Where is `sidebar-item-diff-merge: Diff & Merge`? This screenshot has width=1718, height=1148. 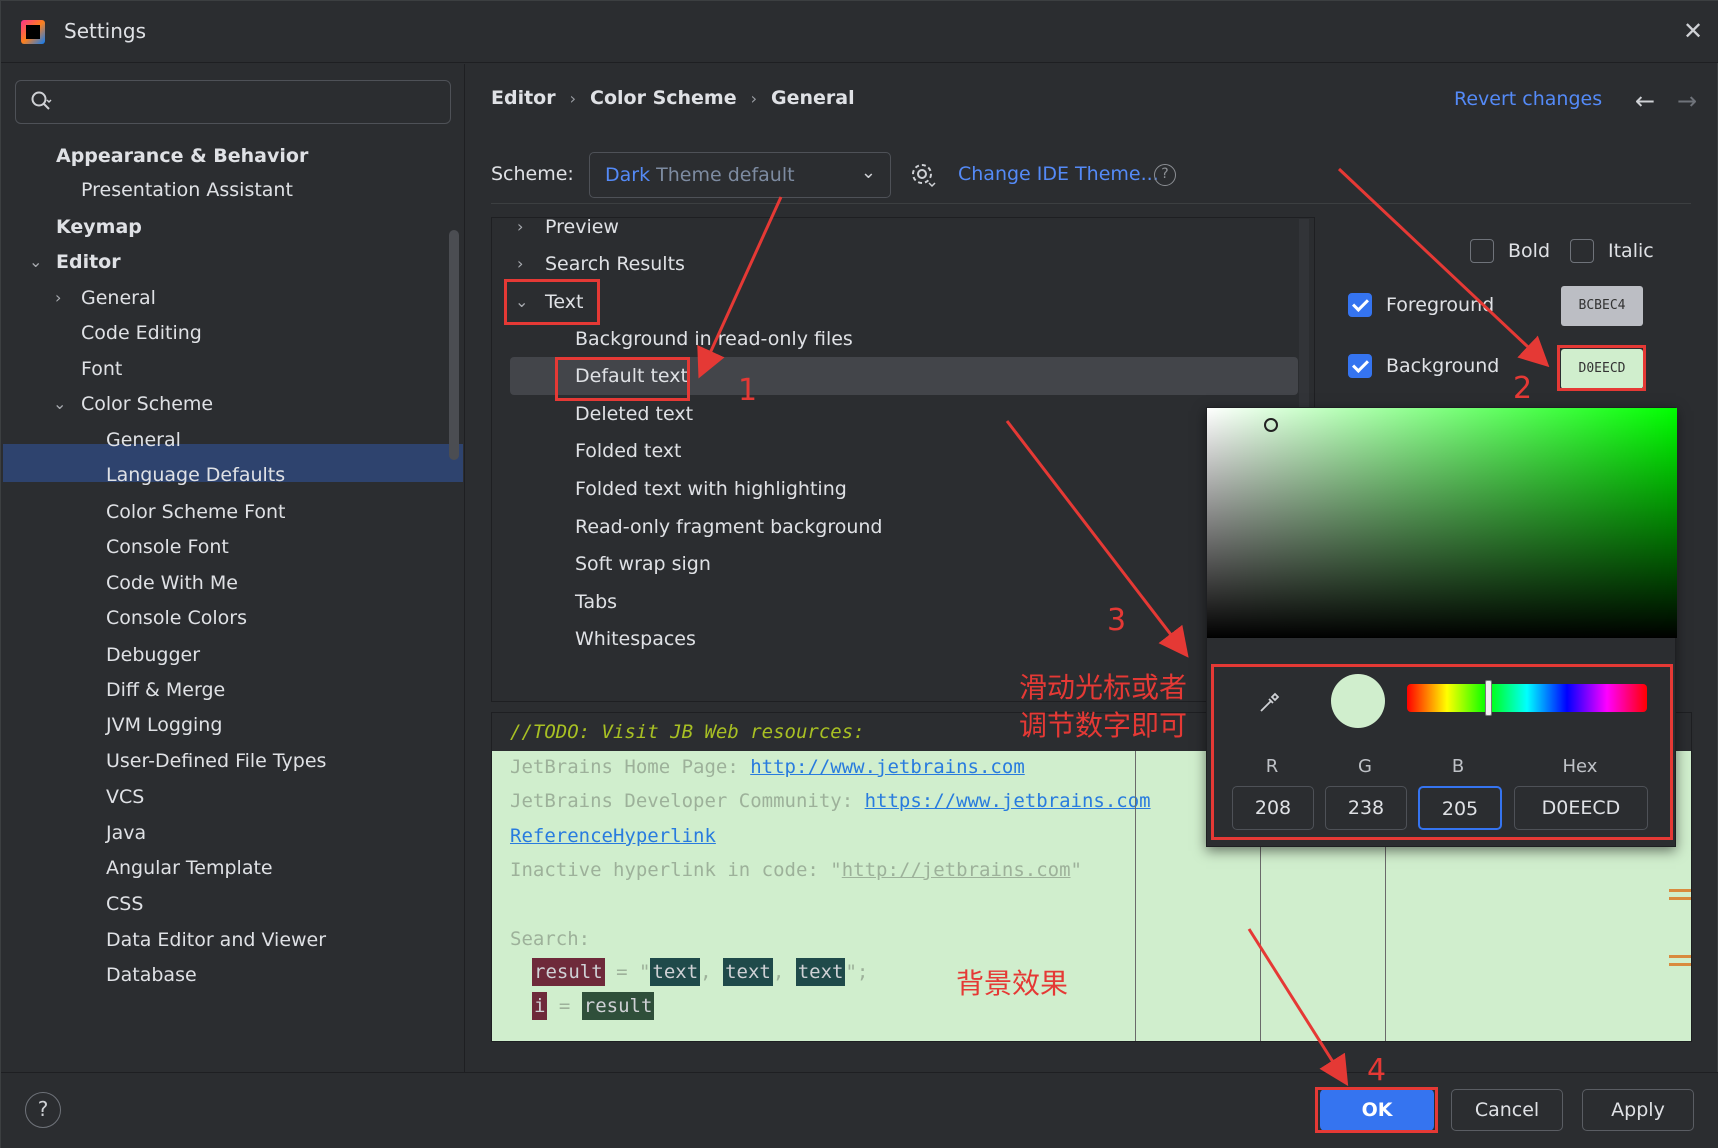
sidebar-item-diff-merge: Diff & Merge is located at coordinates (165, 690).